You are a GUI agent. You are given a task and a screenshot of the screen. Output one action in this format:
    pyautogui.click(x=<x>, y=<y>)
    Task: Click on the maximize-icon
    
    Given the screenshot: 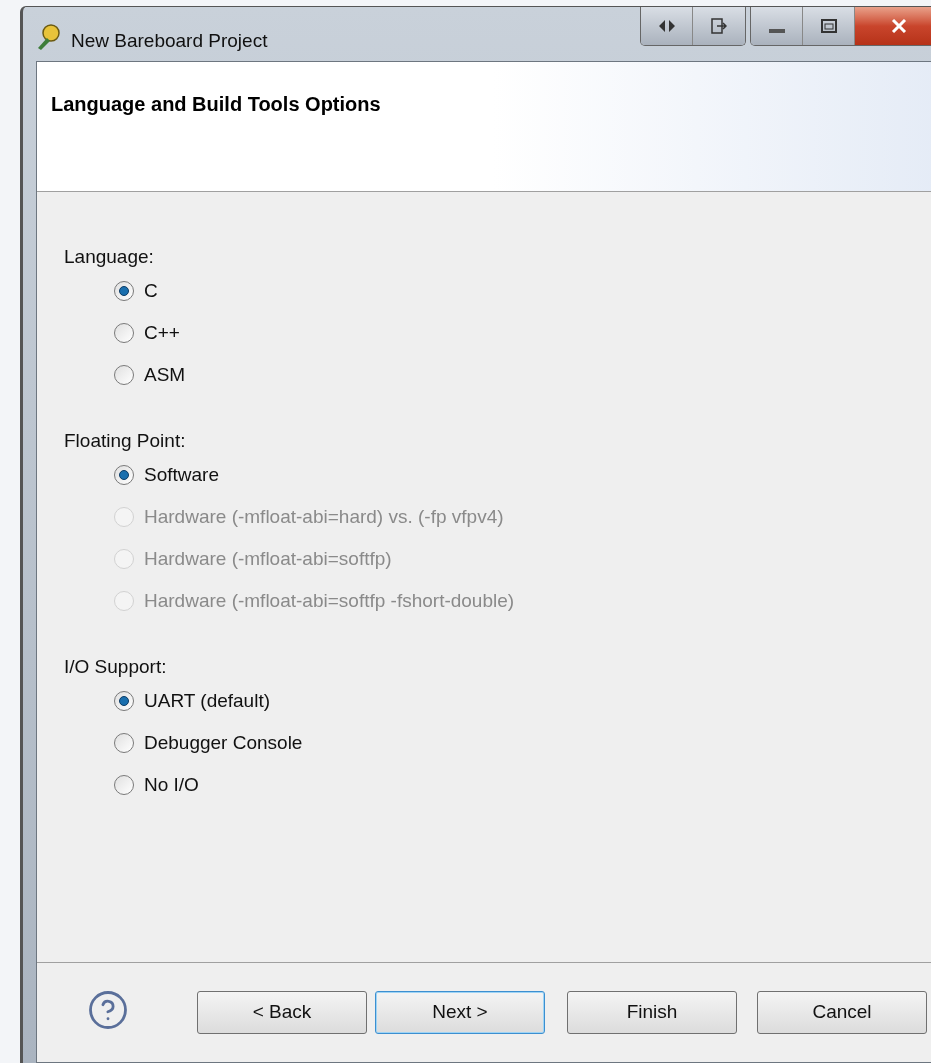 What is the action you would take?
    pyautogui.click(x=828, y=26)
    